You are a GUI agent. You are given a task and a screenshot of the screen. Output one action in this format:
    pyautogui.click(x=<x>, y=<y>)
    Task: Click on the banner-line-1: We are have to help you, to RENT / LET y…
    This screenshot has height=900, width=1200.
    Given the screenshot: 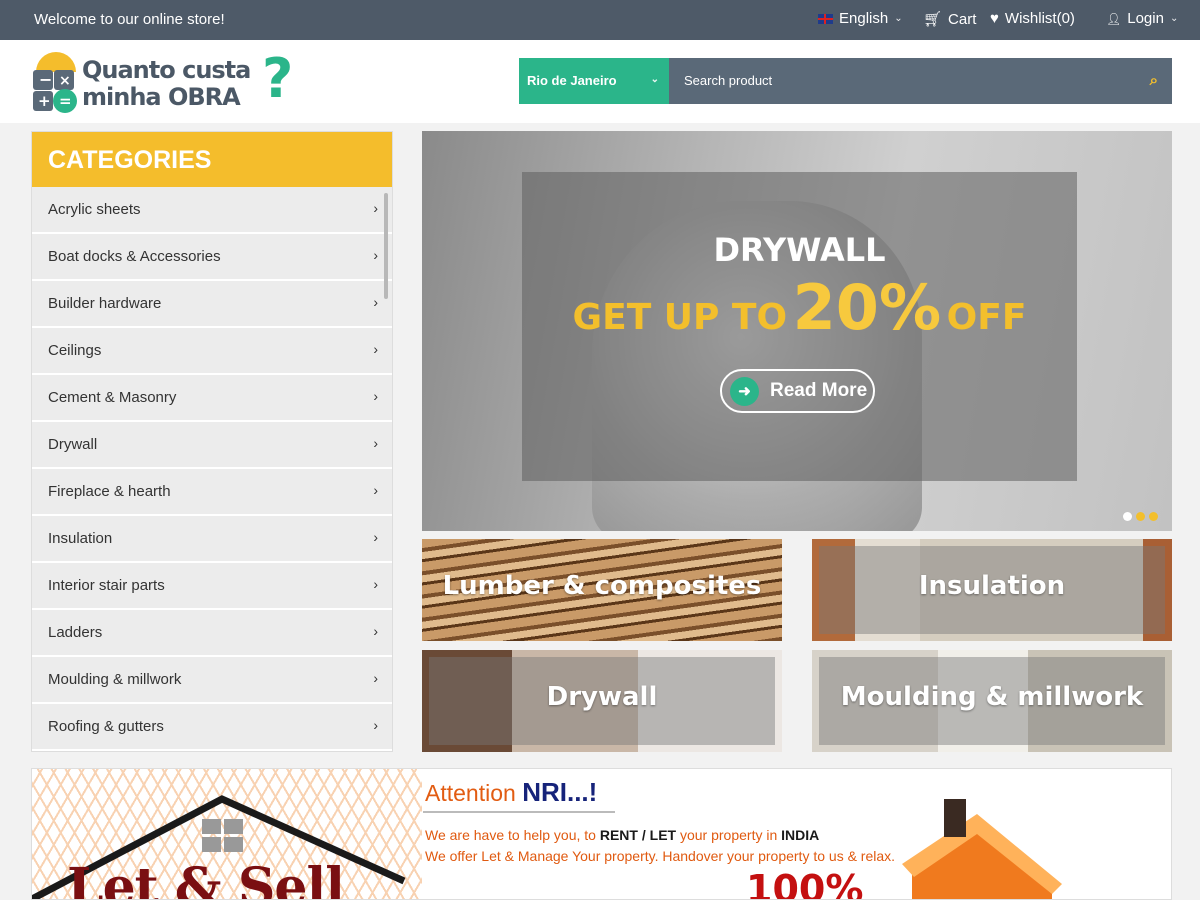 What is the action you would take?
    pyautogui.click(x=622, y=835)
    